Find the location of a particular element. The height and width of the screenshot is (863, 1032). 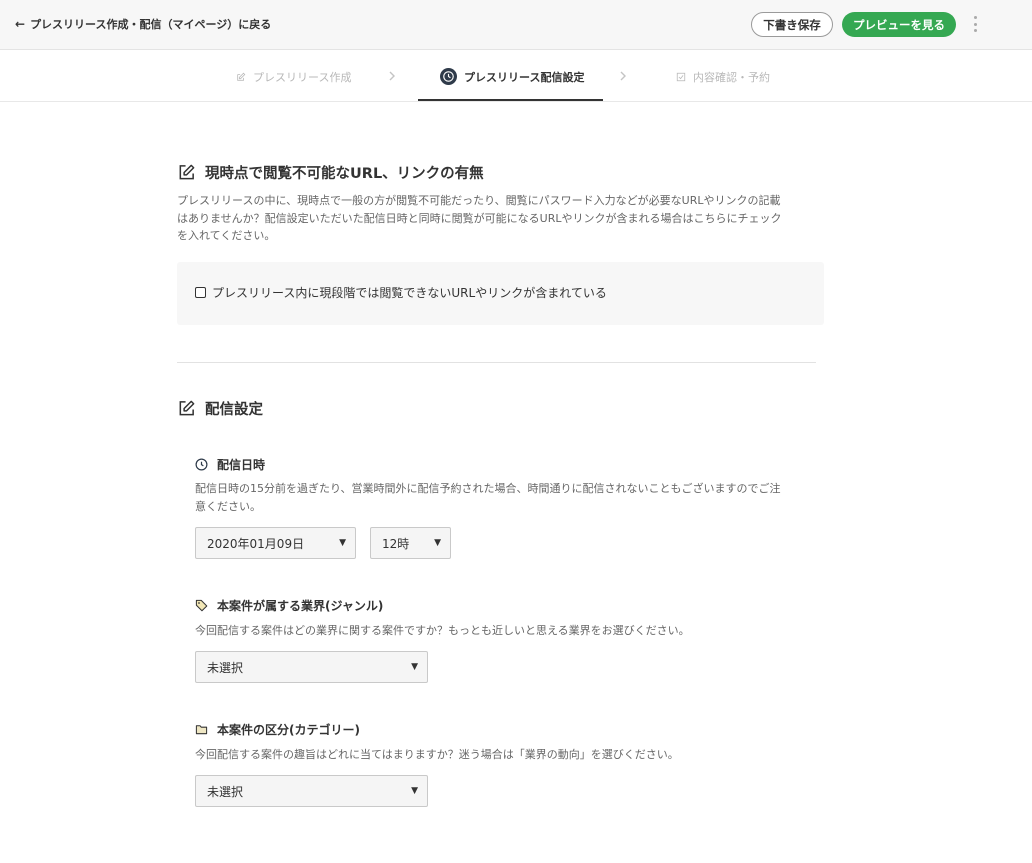

step-create: プレスリリース作成 is located at coordinates (293, 76).